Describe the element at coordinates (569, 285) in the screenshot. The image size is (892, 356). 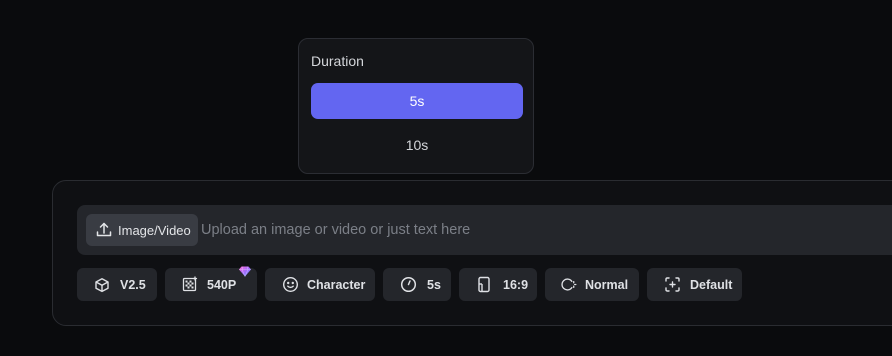
I see `motion-icon` at that location.